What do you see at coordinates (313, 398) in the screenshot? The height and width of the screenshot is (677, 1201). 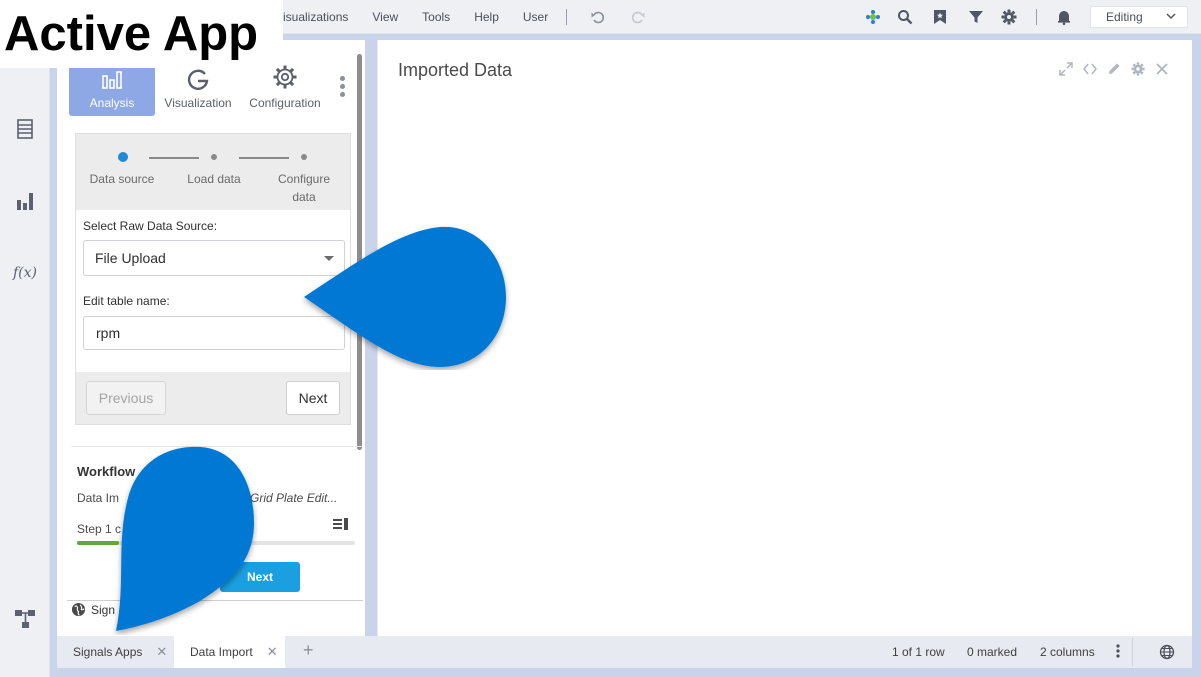 I see `next-button: Next` at bounding box center [313, 398].